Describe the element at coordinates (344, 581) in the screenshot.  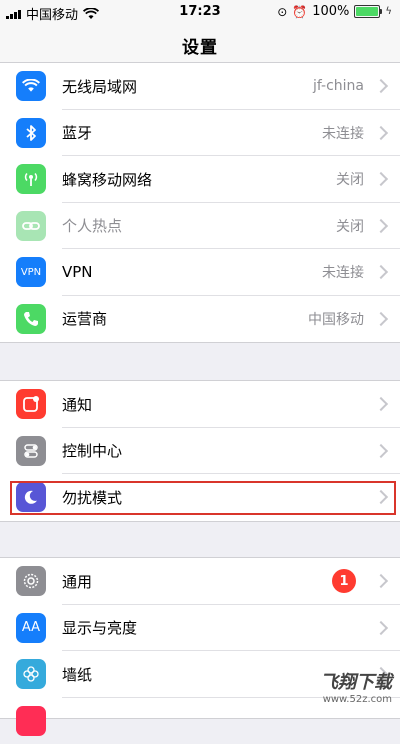
I see `update-badge: 1` at that location.